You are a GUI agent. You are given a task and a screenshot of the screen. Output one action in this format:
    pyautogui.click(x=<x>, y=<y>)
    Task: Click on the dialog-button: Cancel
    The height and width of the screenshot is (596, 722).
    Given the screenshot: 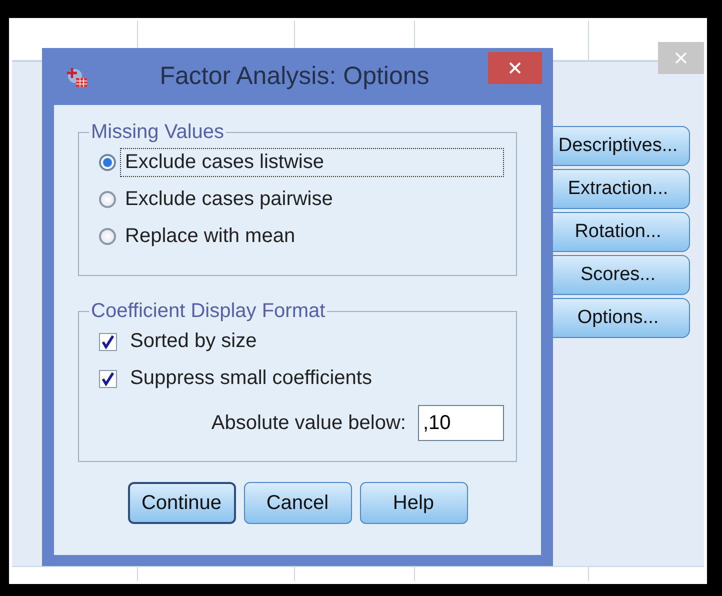 What is the action you would take?
    pyautogui.click(x=298, y=503)
    